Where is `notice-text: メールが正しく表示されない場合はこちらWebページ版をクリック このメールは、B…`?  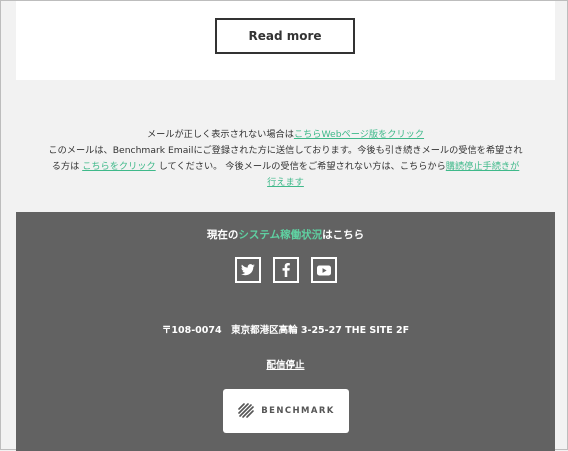 notice-text: メールが正しく表示されない場合はこちらWebページ版をクリック このメールは、B… is located at coordinates (285, 159).